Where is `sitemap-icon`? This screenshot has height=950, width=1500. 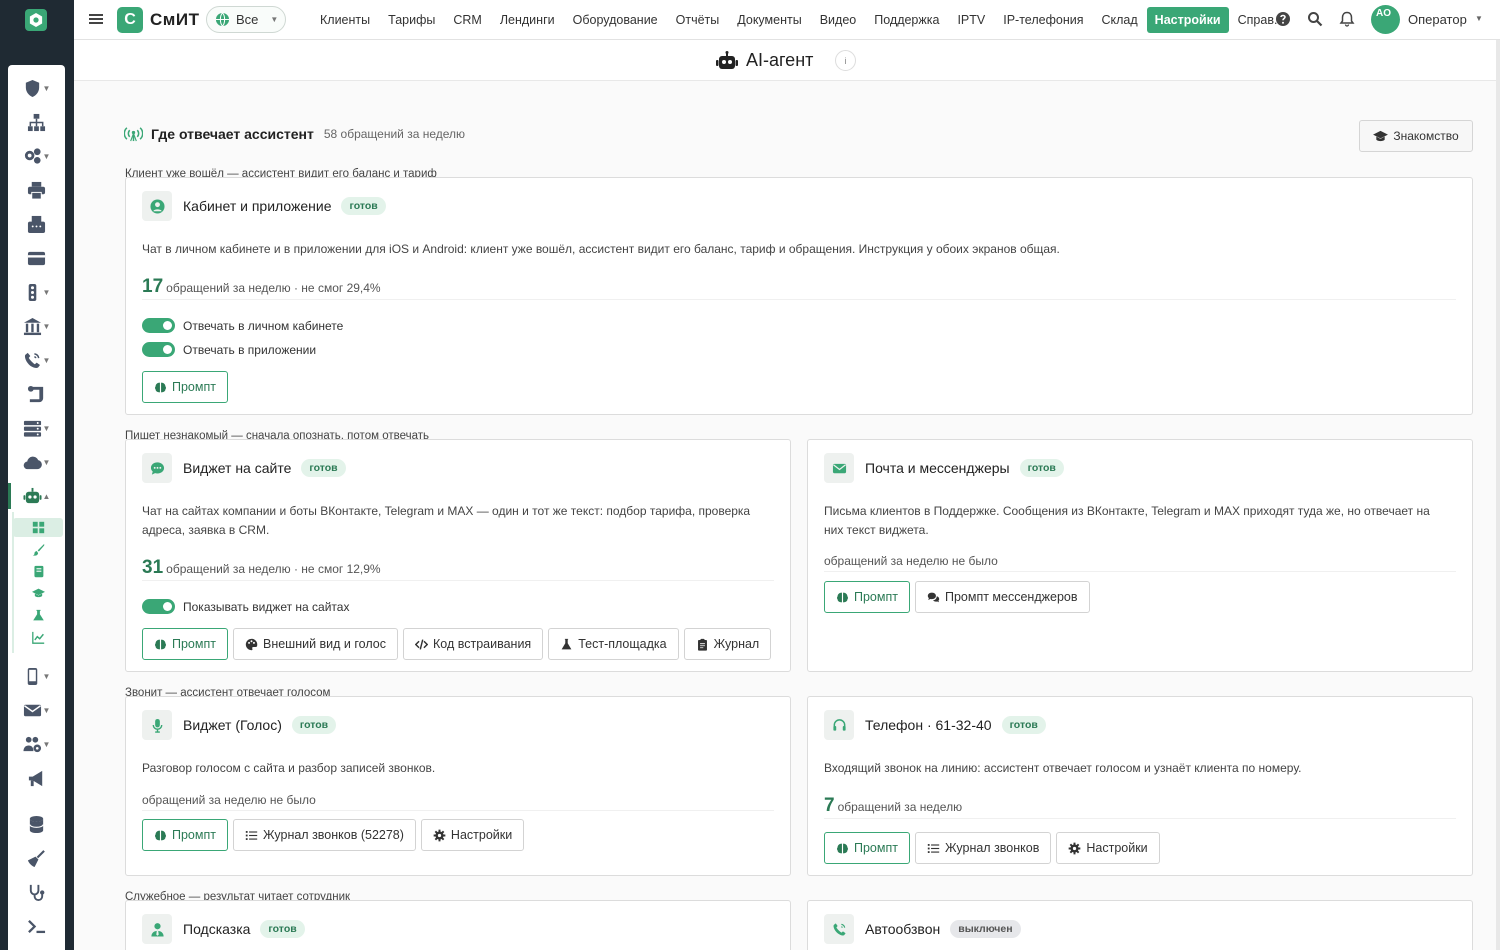
sitemap-icon is located at coordinates (36, 122).